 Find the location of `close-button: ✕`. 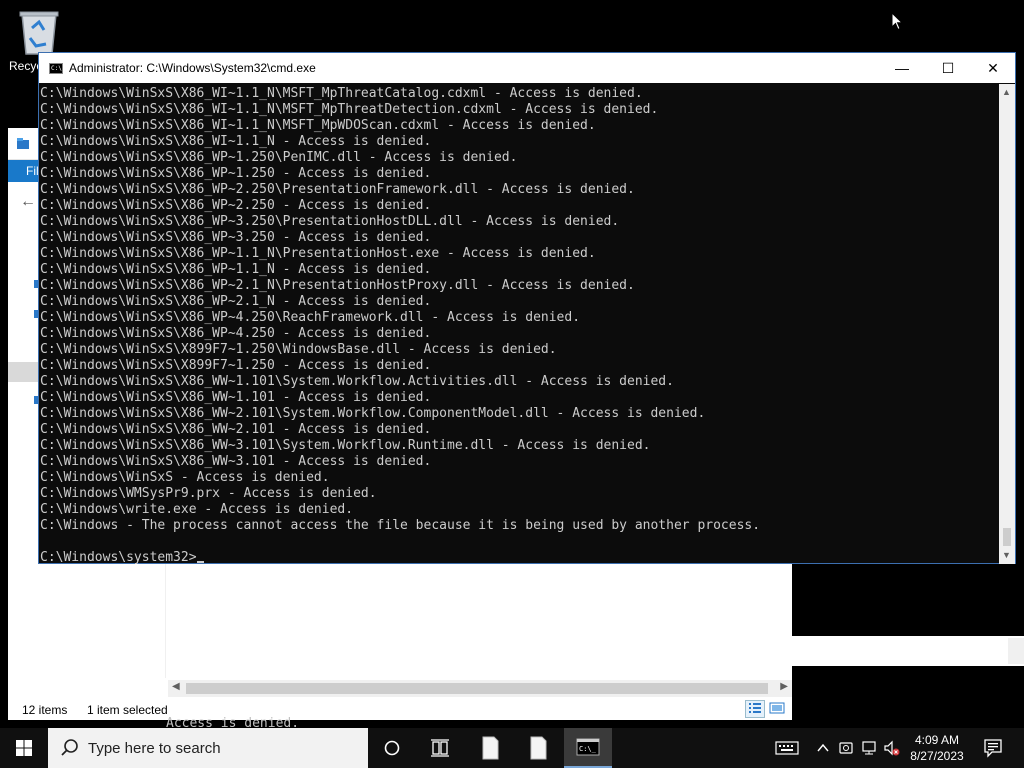

close-button: ✕ is located at coordinates (993, 68).